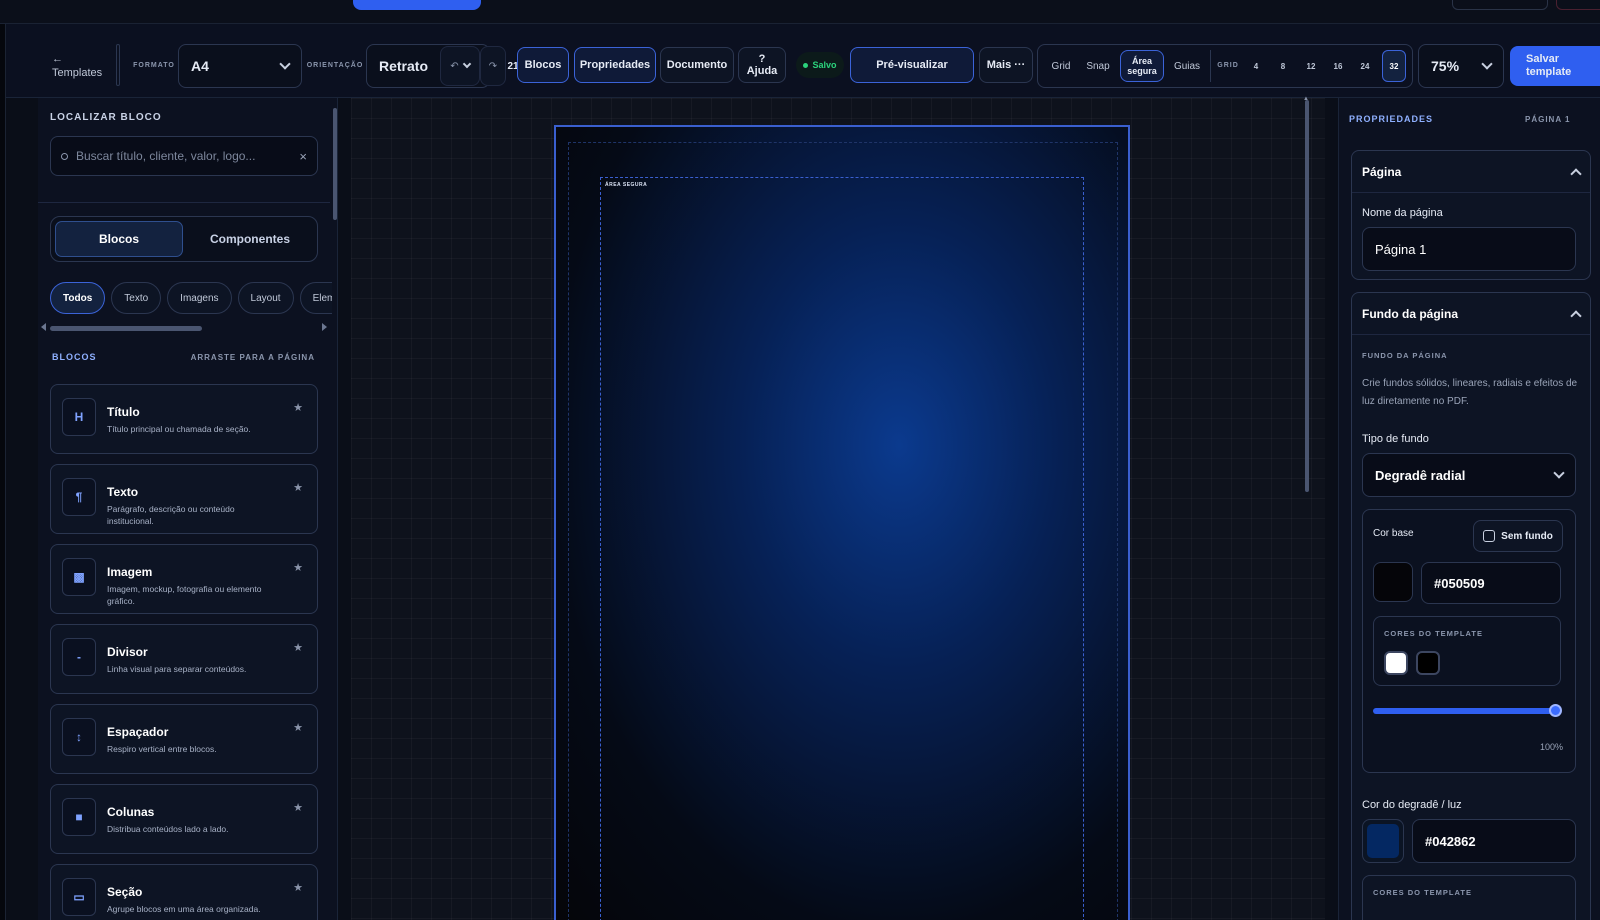  Describe the element at coordinates (1405, 355) in the screenshot. I see `background-caption: FUNDO DA PÁGINA` at that location.